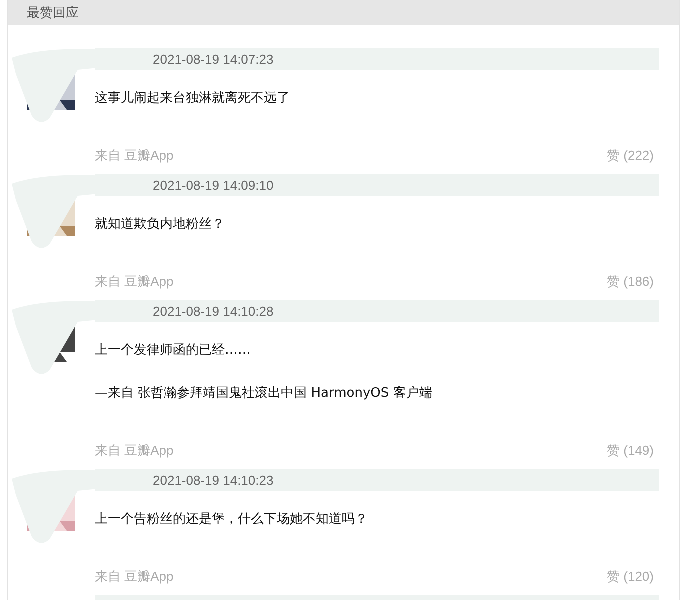 This screenshot has height=600, width=684. I want to click on comment-timestamp: 2021-08-19 14:09:10, so click(213, 185).